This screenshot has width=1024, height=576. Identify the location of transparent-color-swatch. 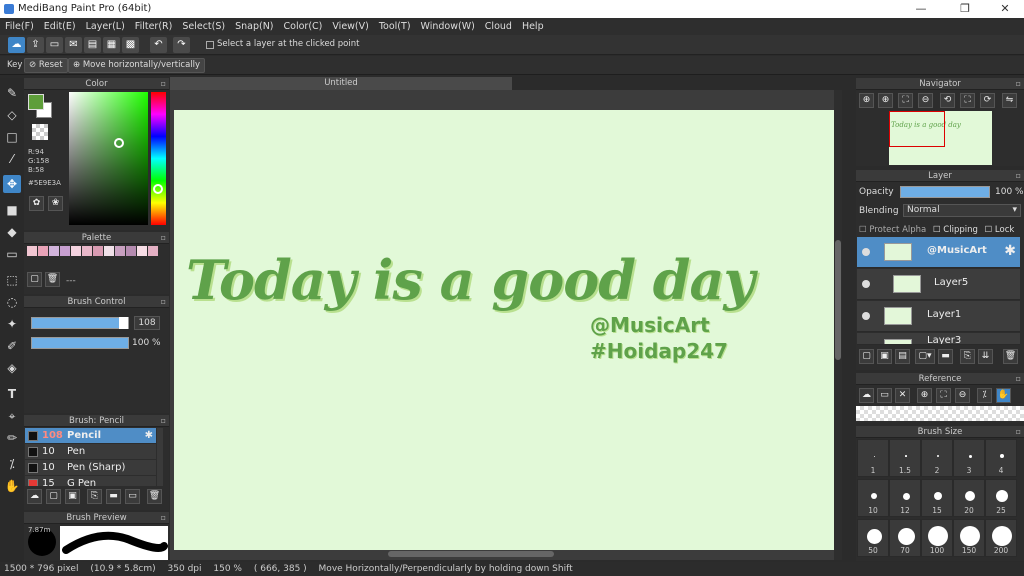
(40, 132).